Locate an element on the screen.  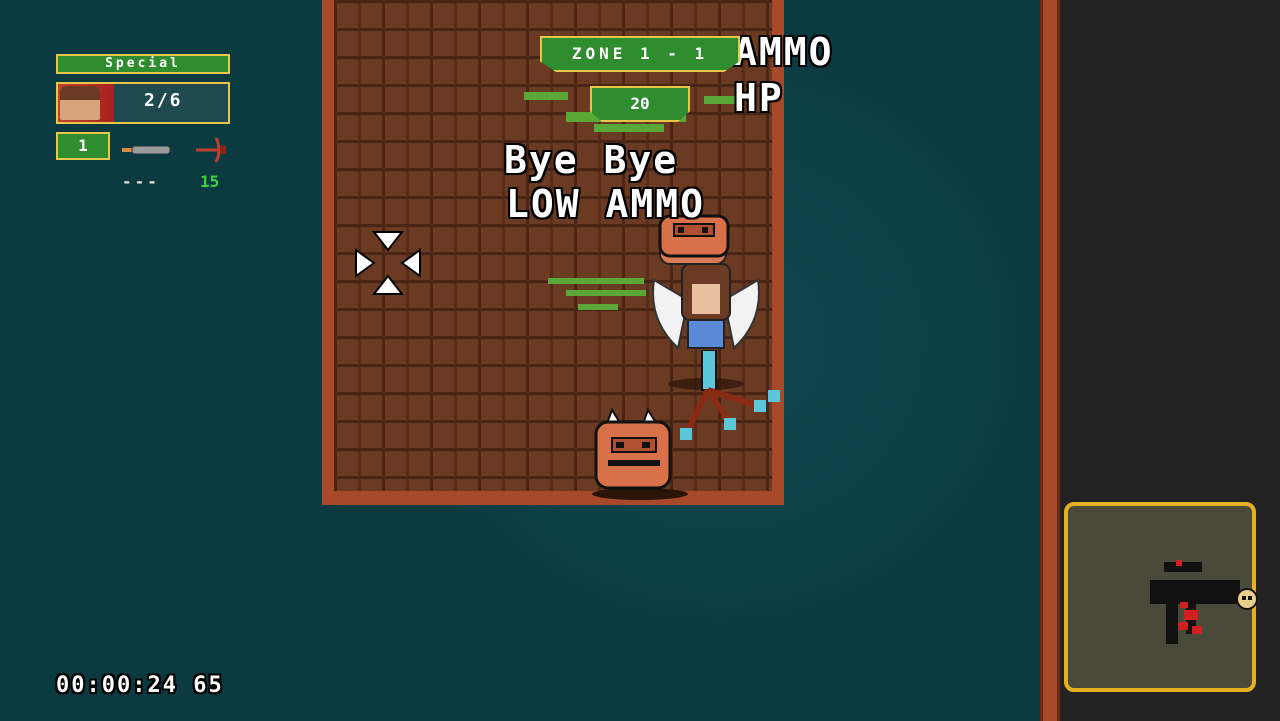
floating-hp-text: HP is located at coordinates (759, 98).